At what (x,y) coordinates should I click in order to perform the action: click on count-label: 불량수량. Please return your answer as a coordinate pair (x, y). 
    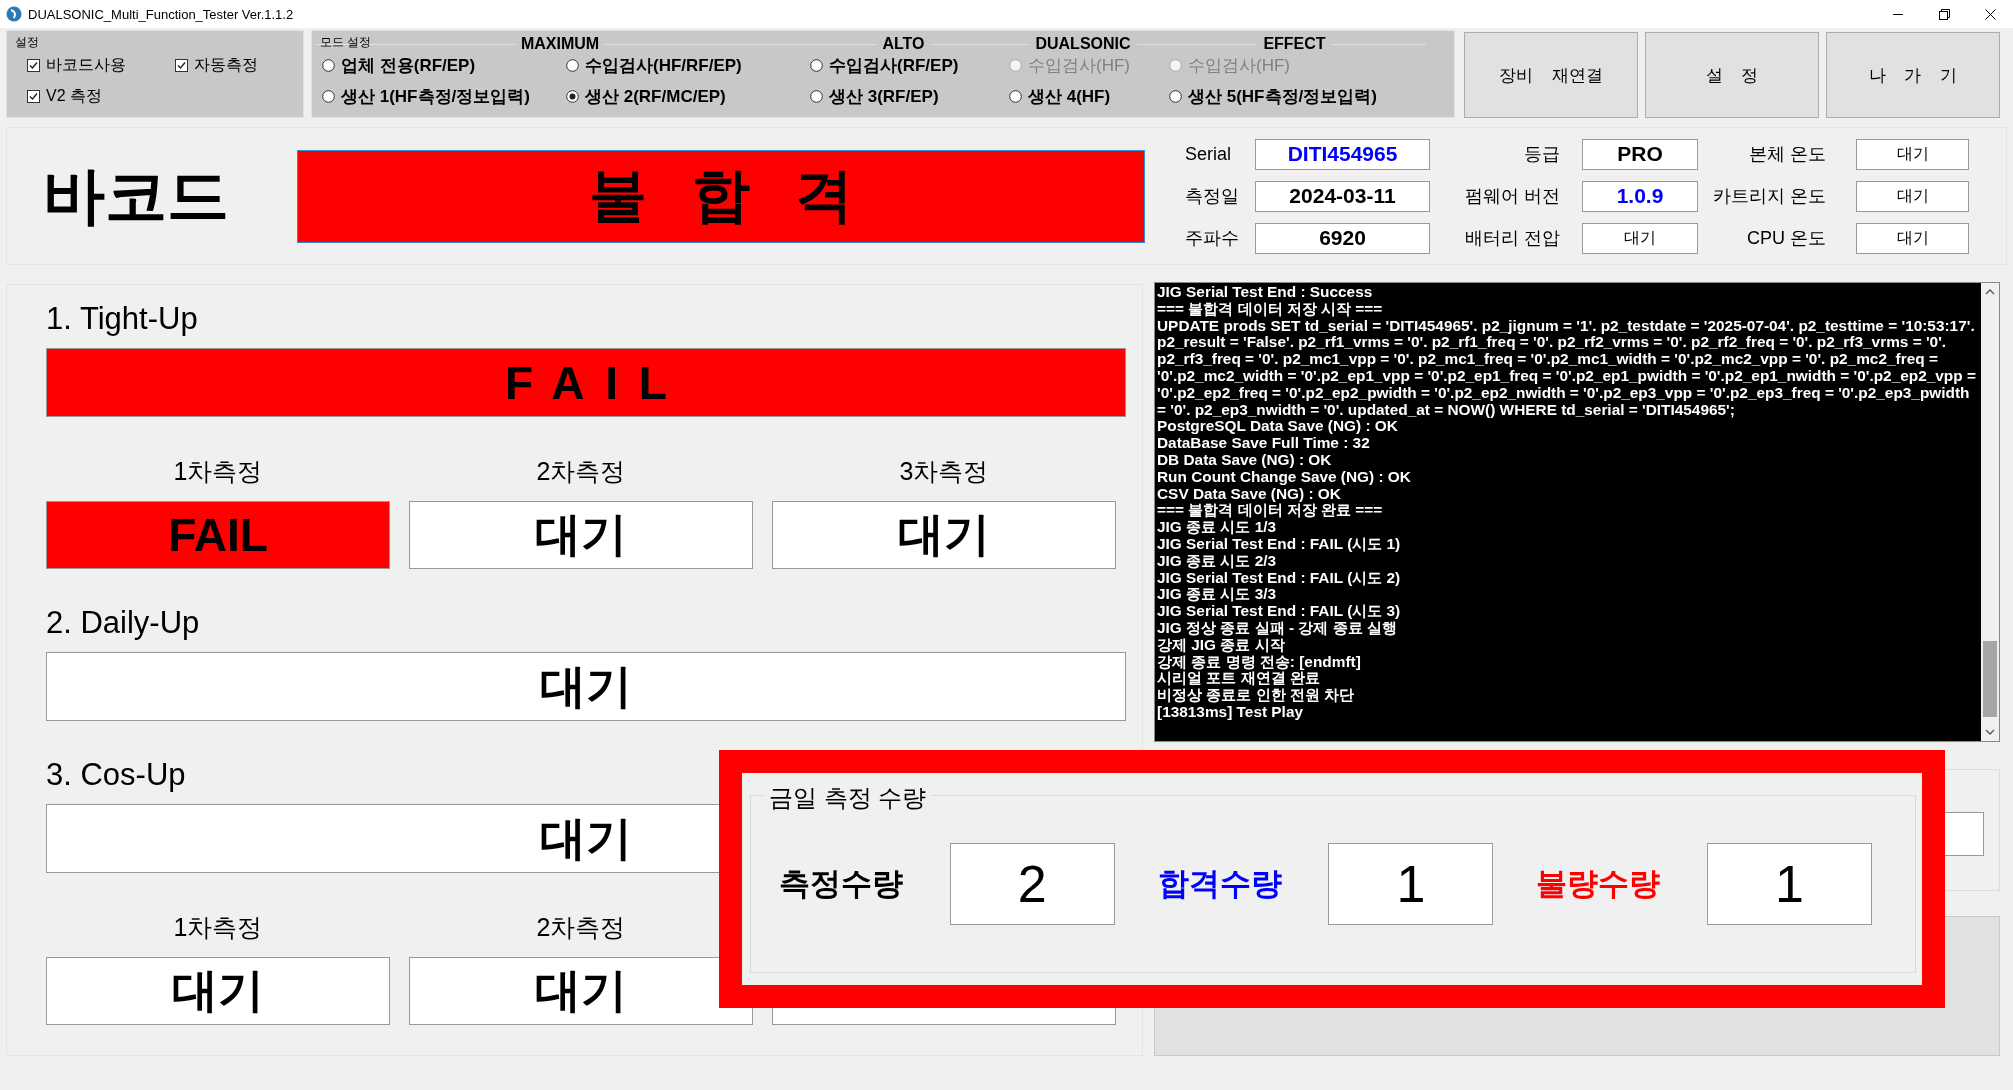
    Looking at the image, I should click on (1599, 884).